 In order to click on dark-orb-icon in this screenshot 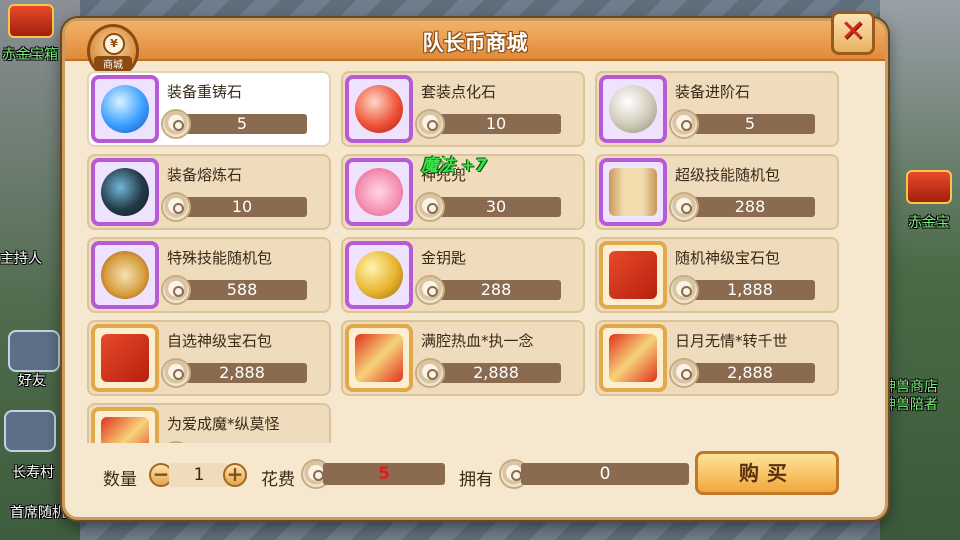, I will do `click(125, 192)`.